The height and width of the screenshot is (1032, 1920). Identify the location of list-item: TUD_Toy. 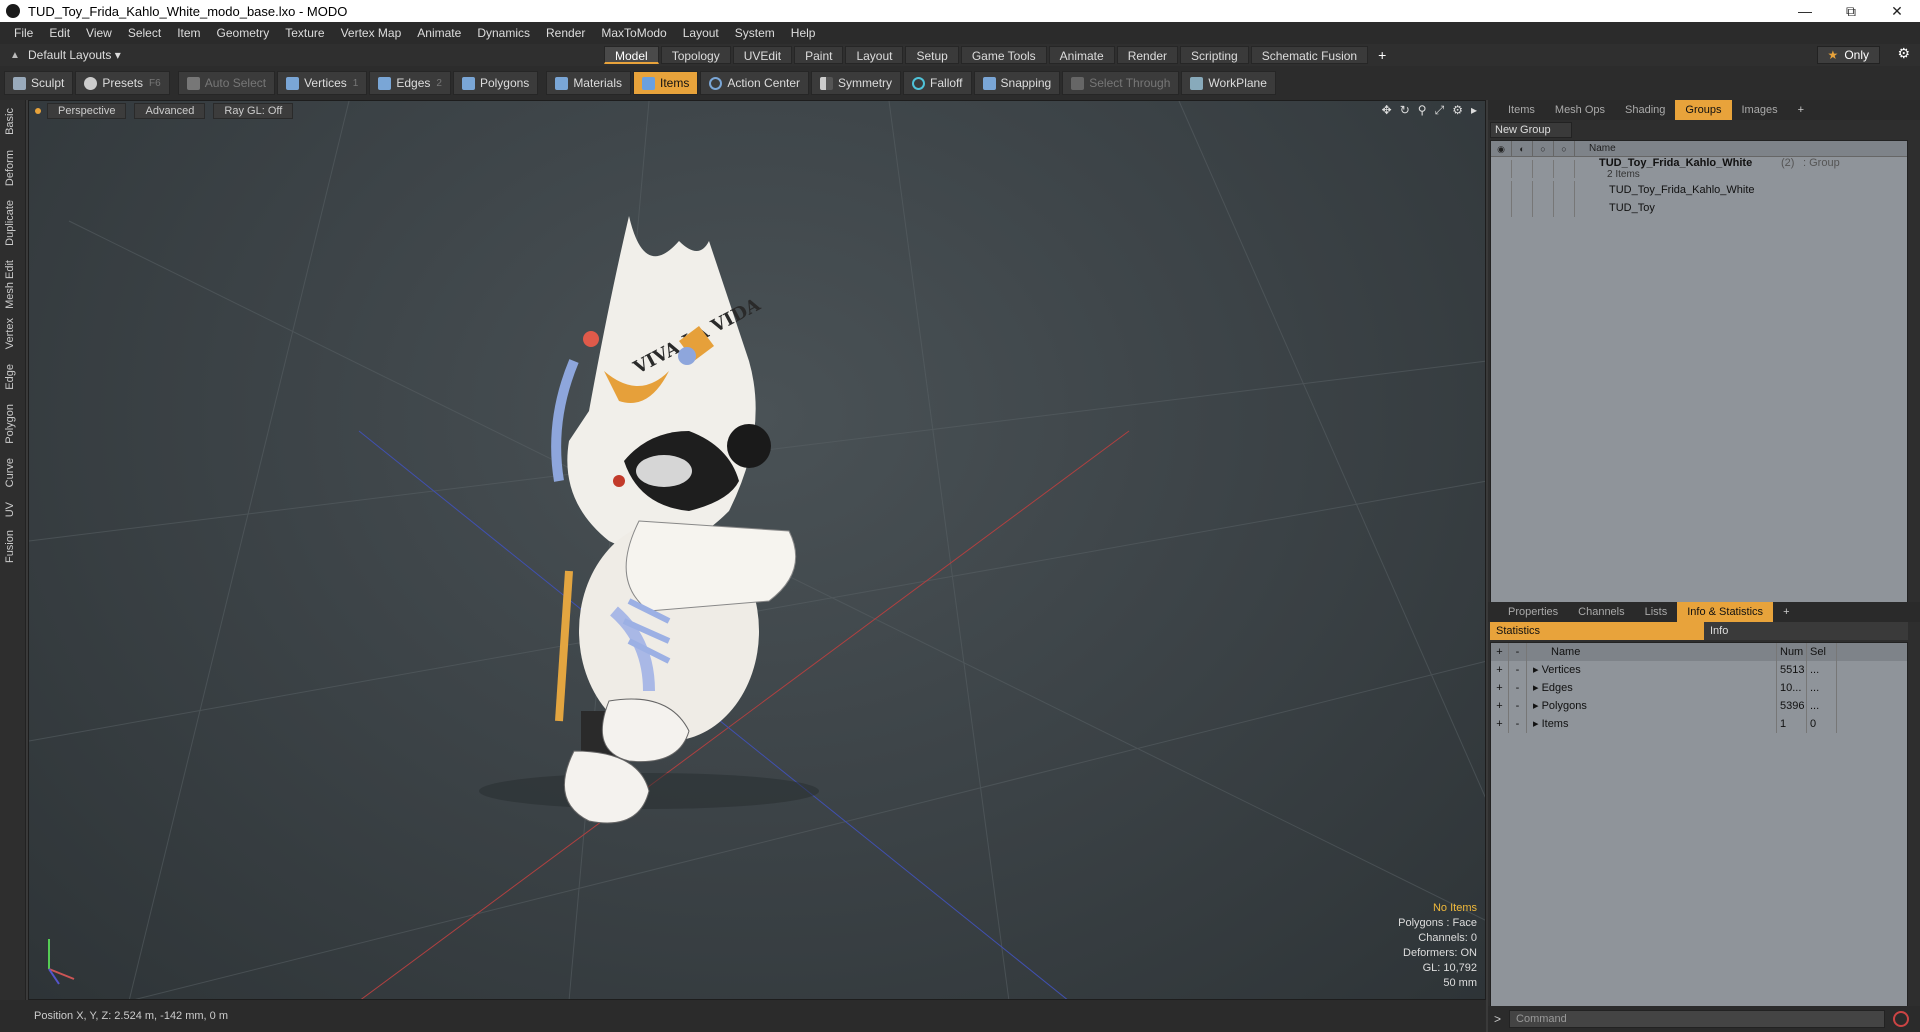
(1699, 208).